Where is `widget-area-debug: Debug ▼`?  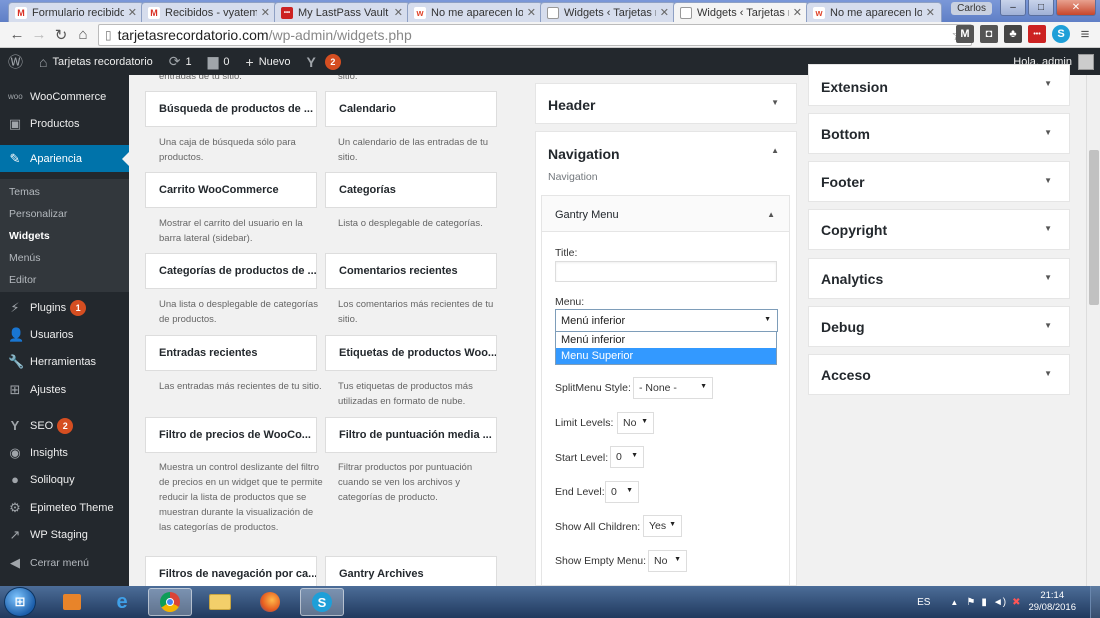
widget-area-debug: Debug ▼ is located at coordinates (939, 326).